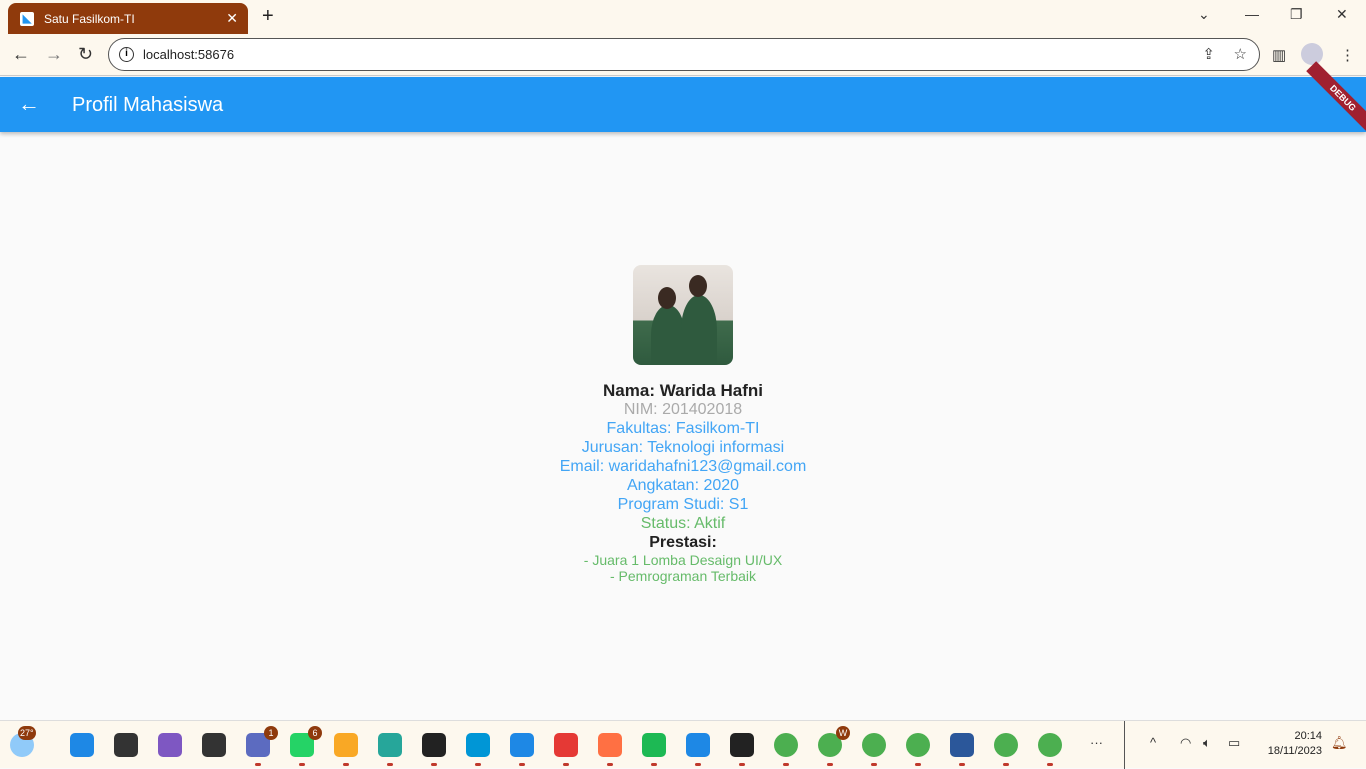  Describe the element at coordinates (1240, 54) in the screenshot. I see `bookmark-star-icon: ☆` at that location.